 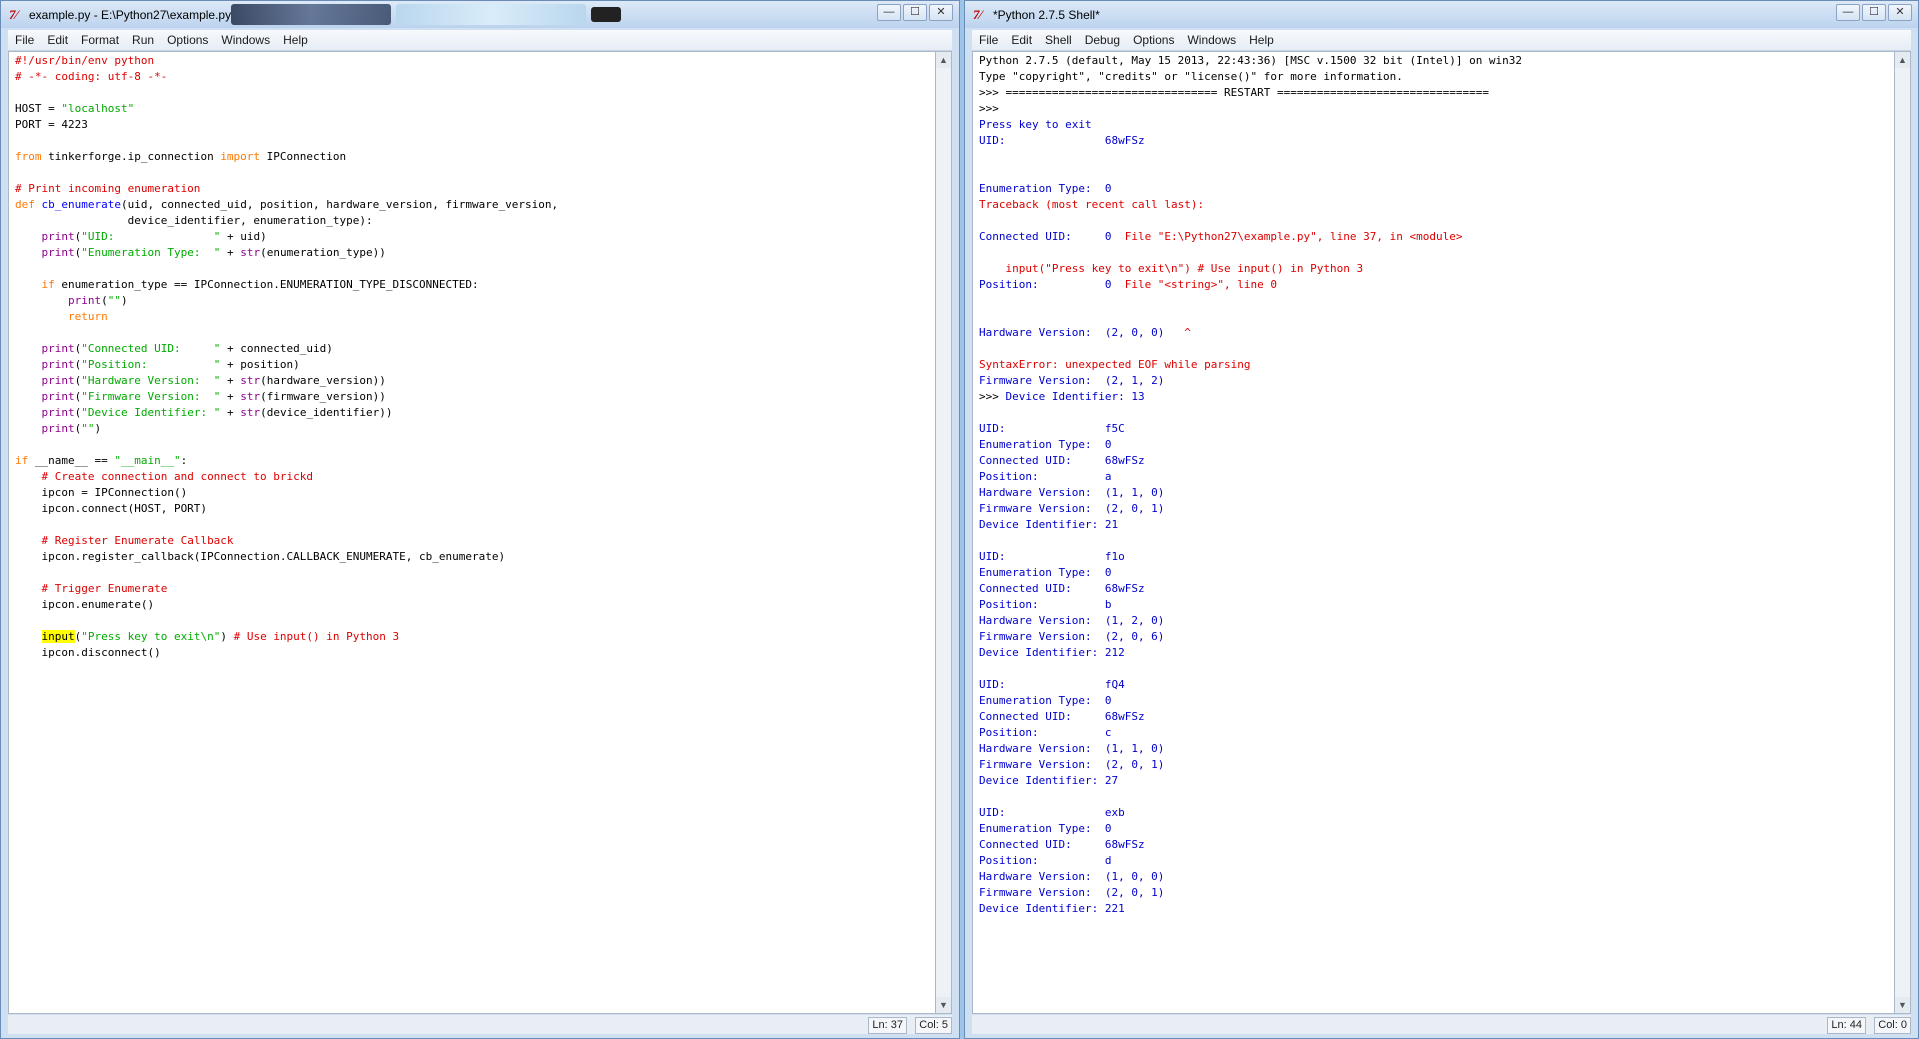 I want to click on shell-line: UID: exb, so click(x=1250, y=813).